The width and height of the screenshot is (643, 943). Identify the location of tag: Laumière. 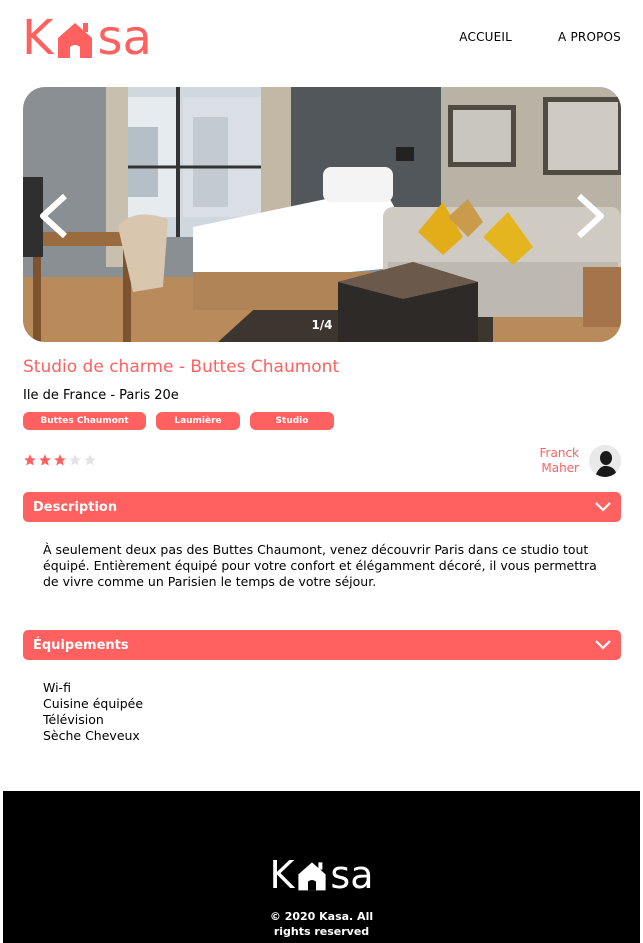
(198, 421).